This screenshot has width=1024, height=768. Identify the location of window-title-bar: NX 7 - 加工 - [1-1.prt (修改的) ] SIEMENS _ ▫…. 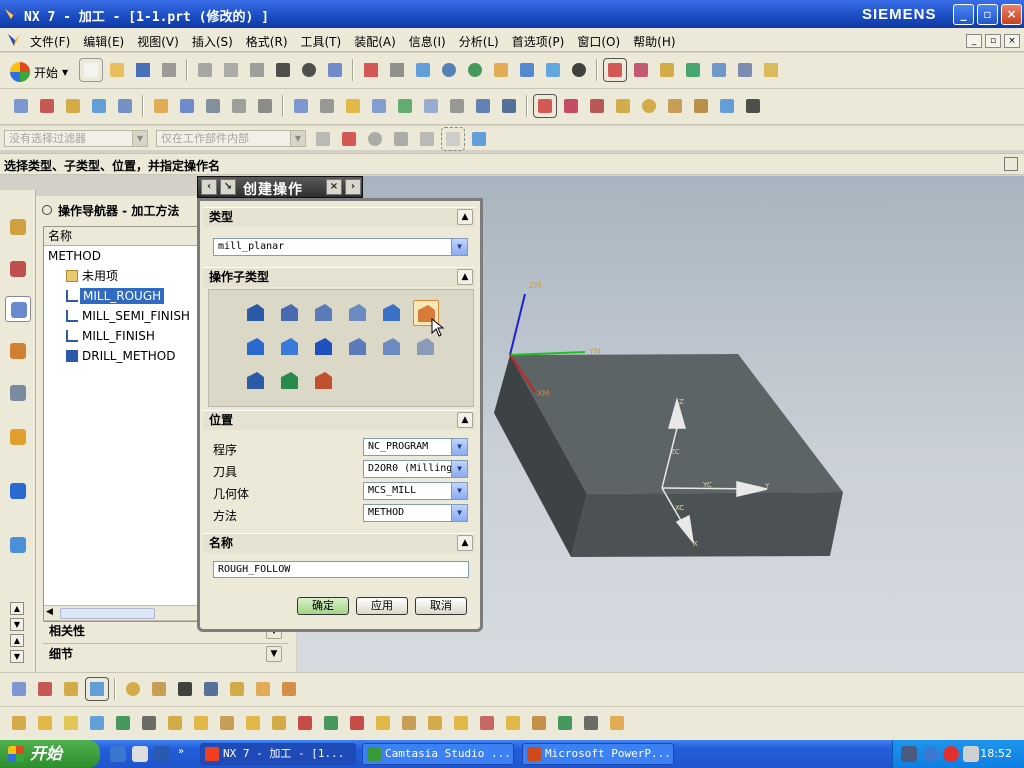
(512, 14).